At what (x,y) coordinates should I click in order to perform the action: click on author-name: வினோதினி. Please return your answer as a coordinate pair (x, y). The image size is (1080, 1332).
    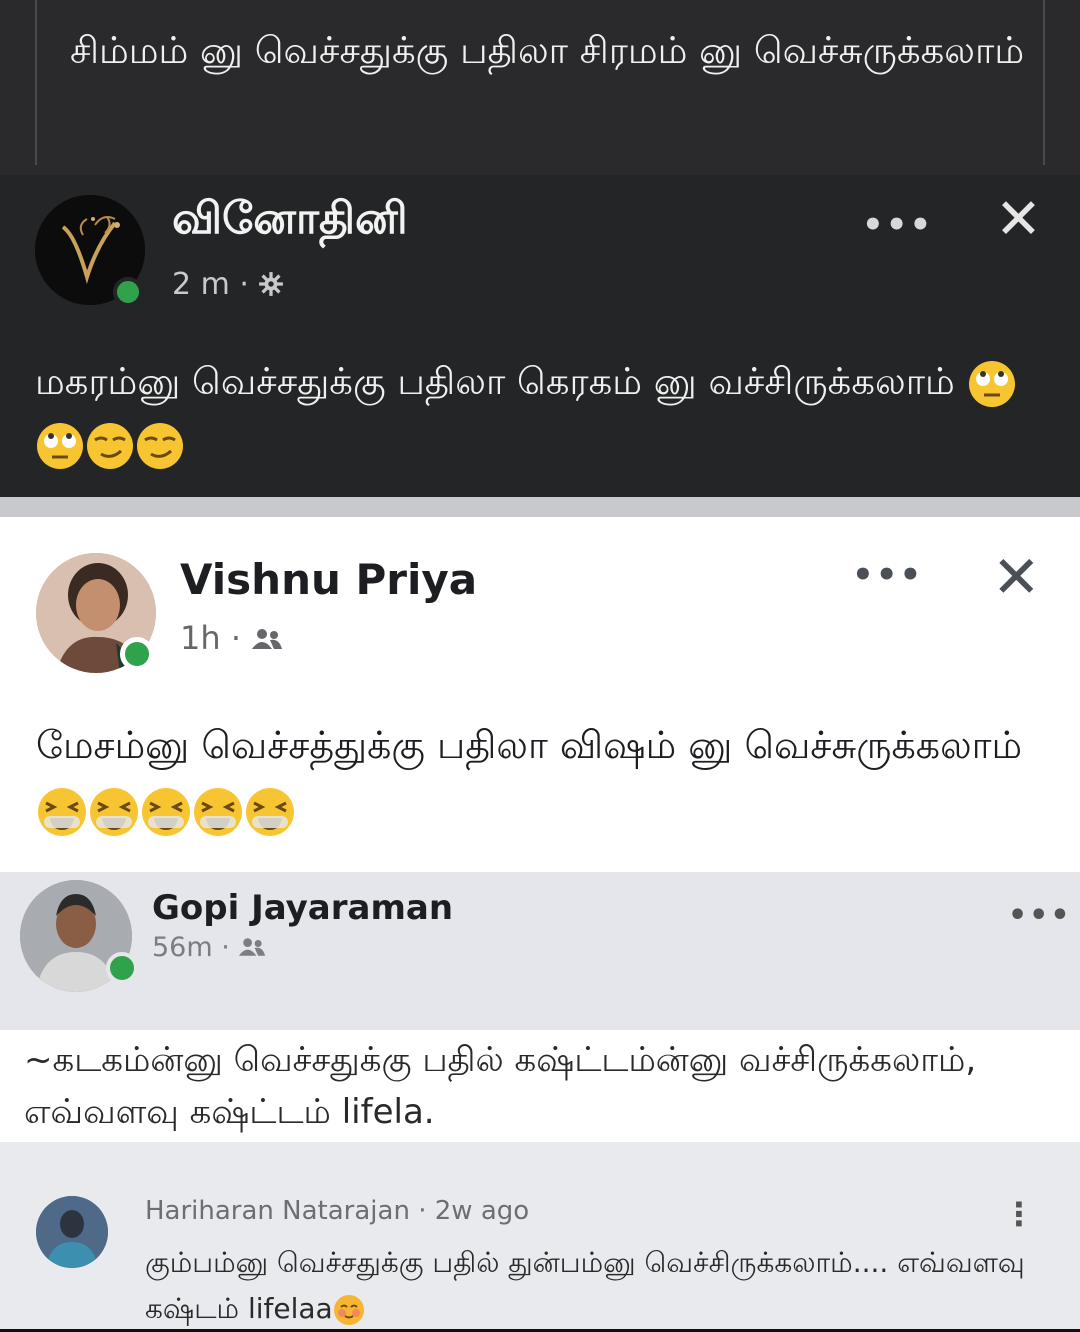
    Looking at the image, I should click on (290, 221).